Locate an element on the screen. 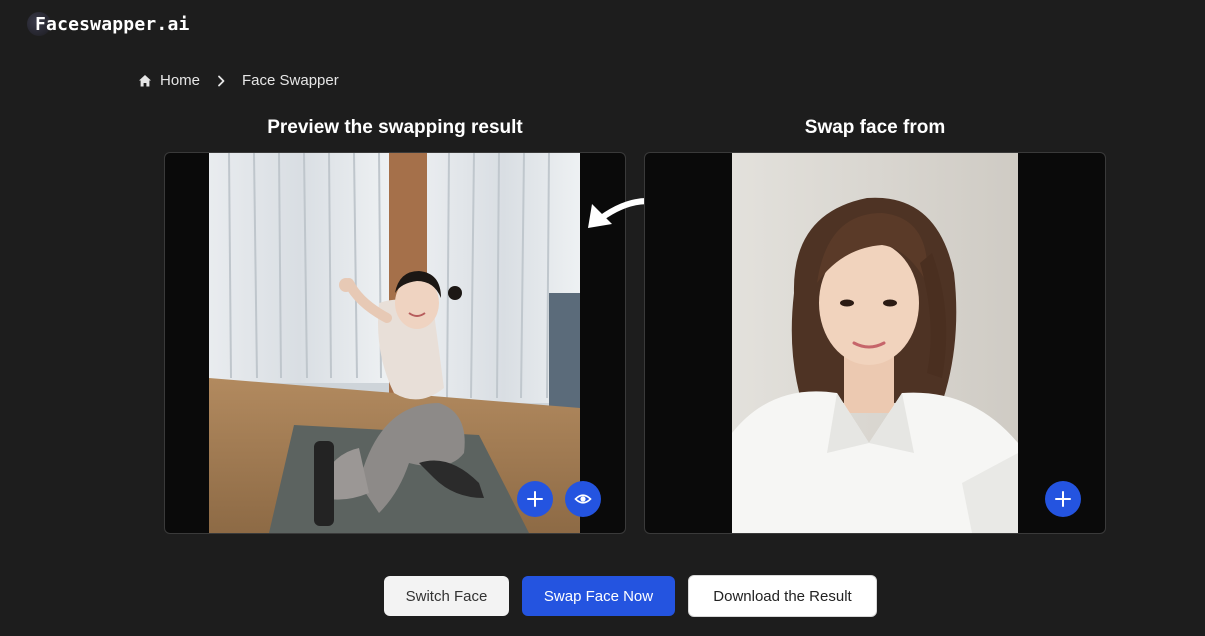  eye-icon is located at coordinates (583, 499).